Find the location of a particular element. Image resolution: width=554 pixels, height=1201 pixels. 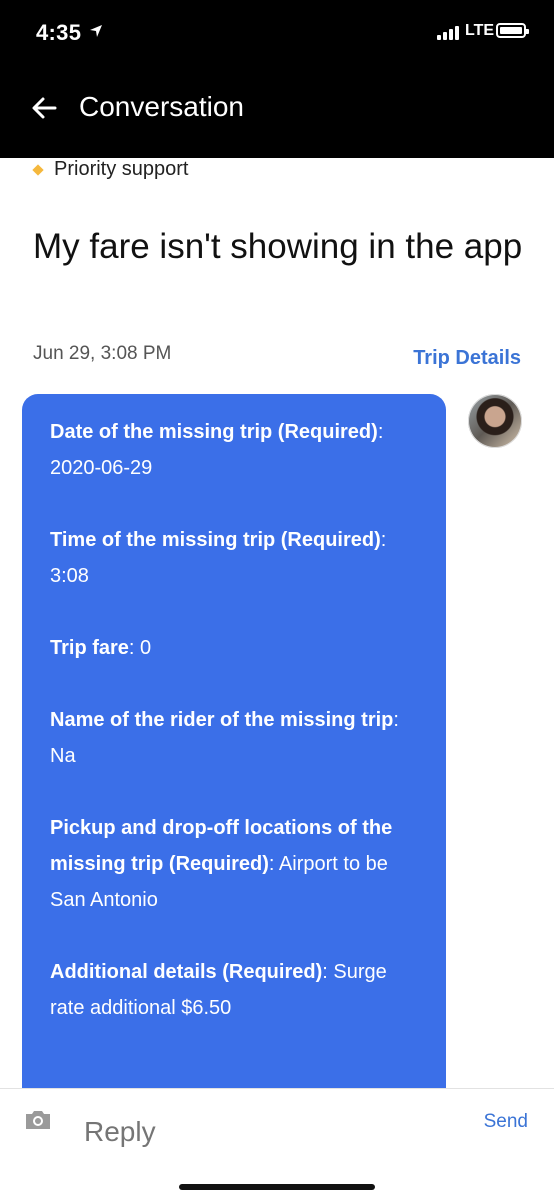

network-label: LTE is located at coordinates (480, 30).